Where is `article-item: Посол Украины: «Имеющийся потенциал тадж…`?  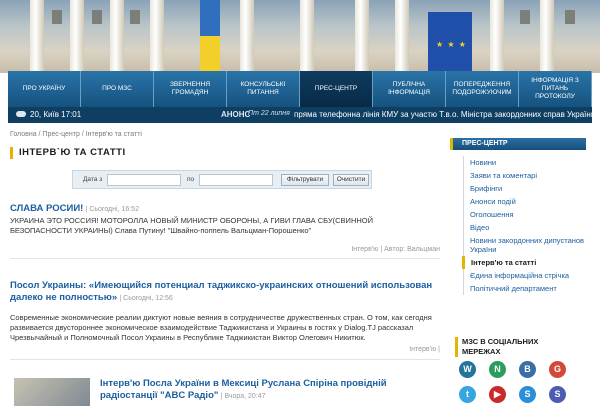
article-item: Посол Украины: «Имеющийся потенциал тадж… is located at coordinates (225, 311).